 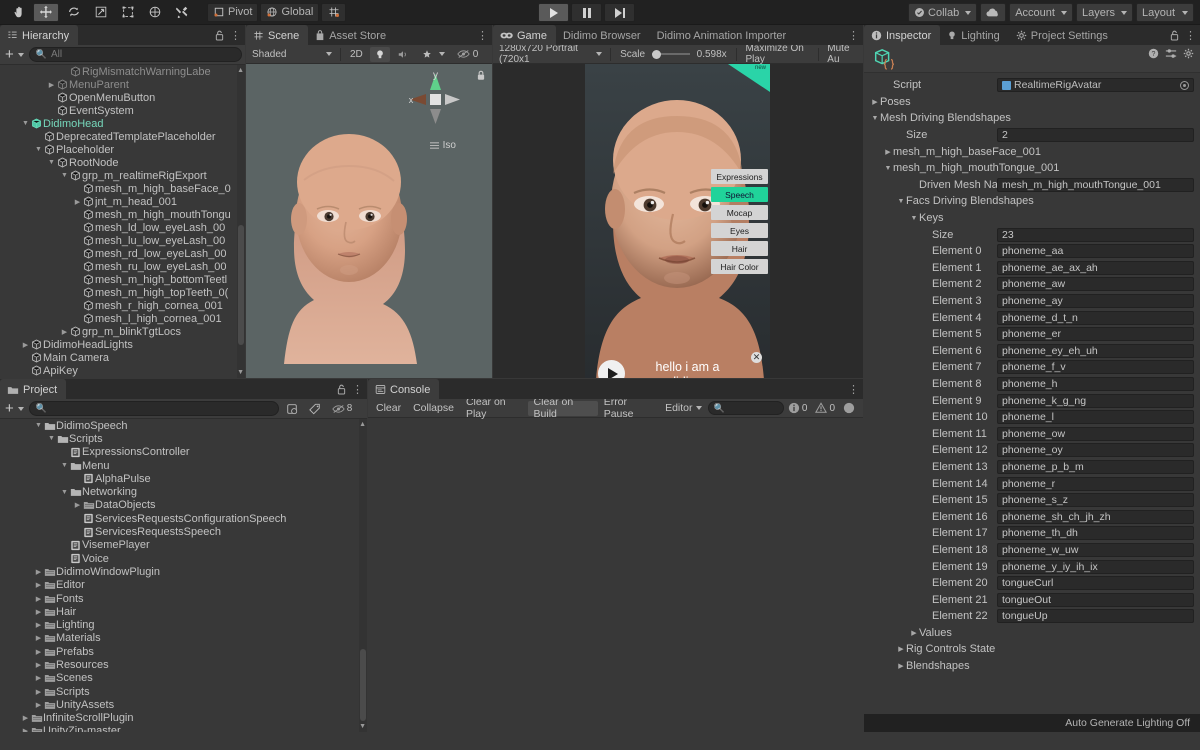 I want to click on play-button, so click(x=553, y=12).